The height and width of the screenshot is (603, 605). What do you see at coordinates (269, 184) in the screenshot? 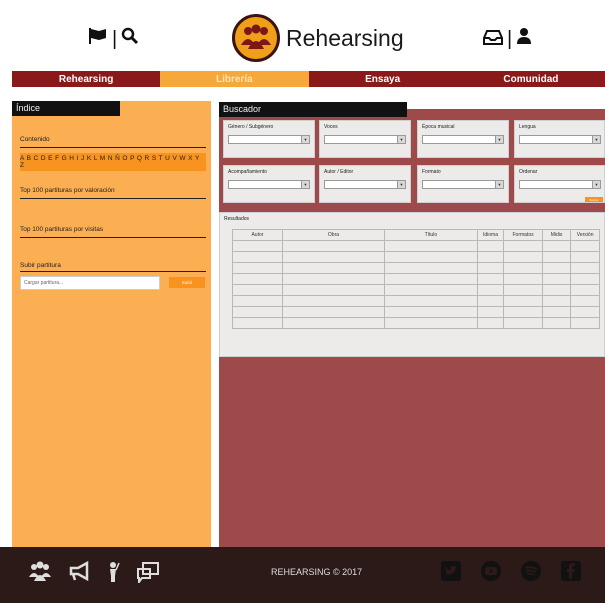
I see `acompanamiento-select: ▼` at bounding box center [269, 184].